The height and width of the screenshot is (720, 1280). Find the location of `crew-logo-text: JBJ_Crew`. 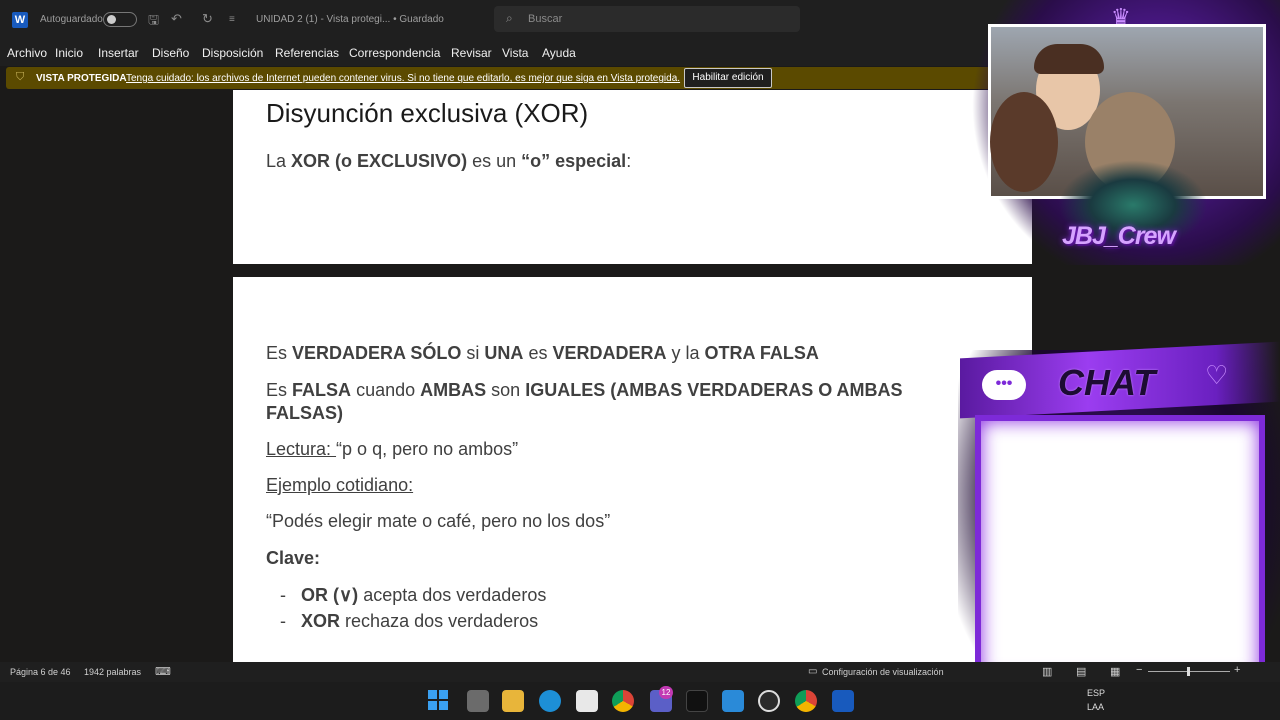

crew-logo-text: JBJ_Crew is located at coordinates (1119, 236).